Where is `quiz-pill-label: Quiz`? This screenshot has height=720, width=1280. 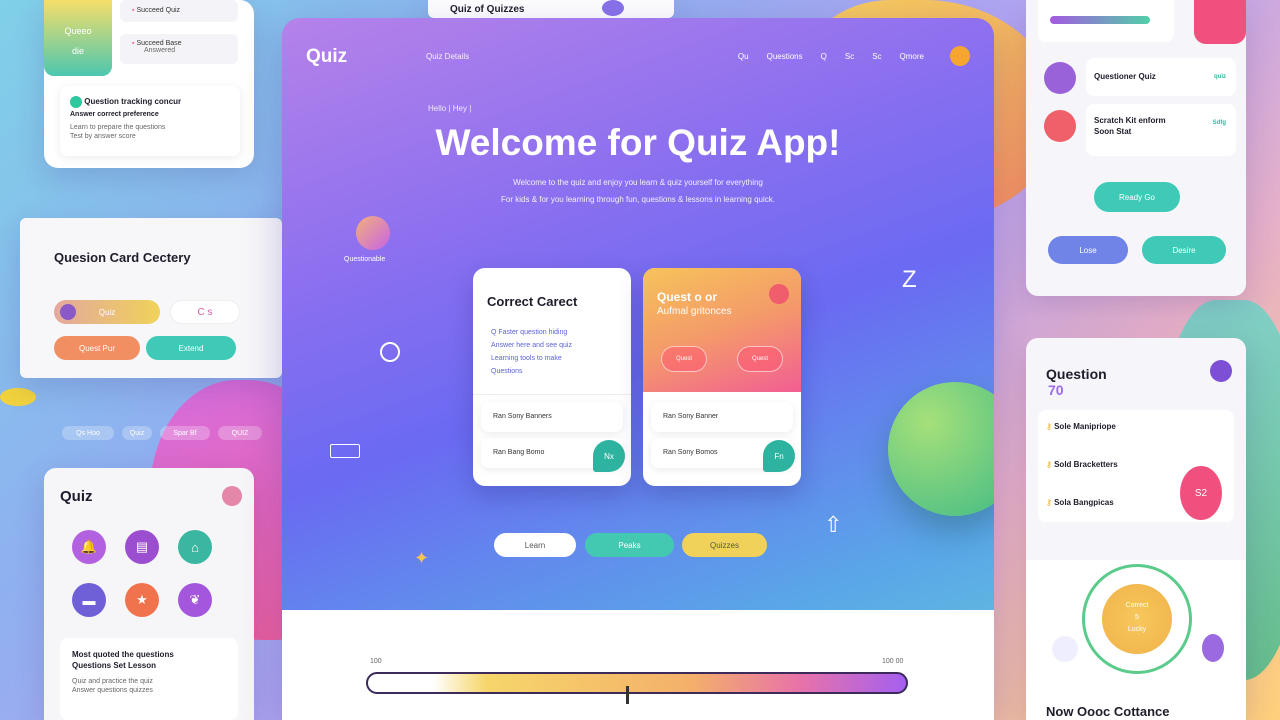 quiz-pill-label: Quiz is located at coordinates (107, 312).